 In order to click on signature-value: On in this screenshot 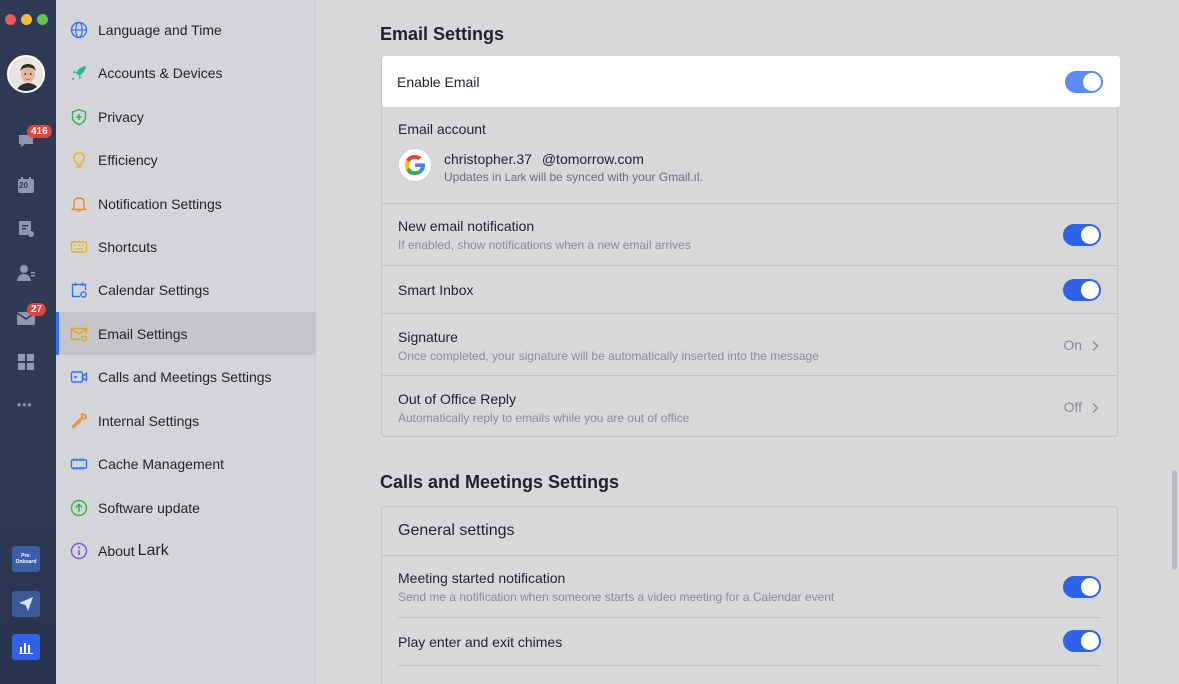, I will do `click(1072, 345)`.